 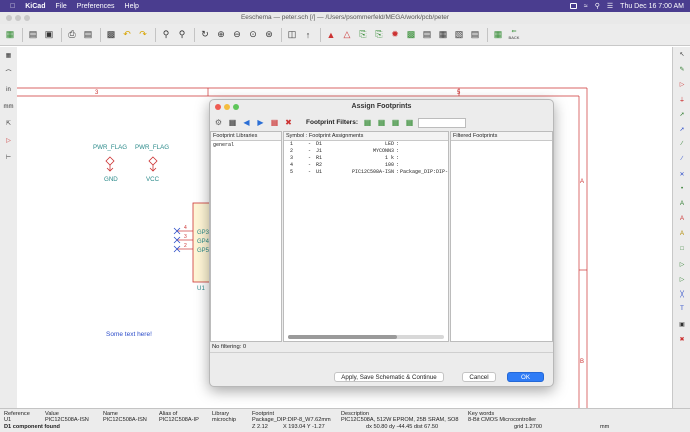 What do you see at coordinates (292, 35) in the screenshot?
I see `hierarchy-navigator-icon: ◫` at bounding box center [292, 35].